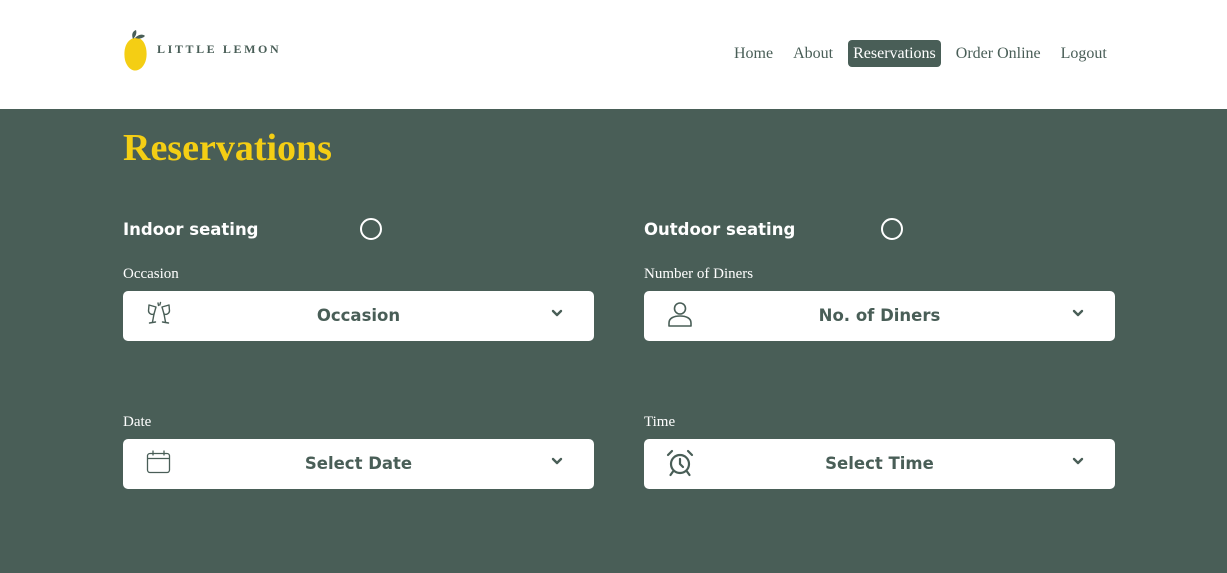 The height and width of the screenshot is (573, 1227). What do you see at coordinates (998, 53) in the screenshot?
I see `nav-order-online: Order Online` at bounding box center [998, 53].